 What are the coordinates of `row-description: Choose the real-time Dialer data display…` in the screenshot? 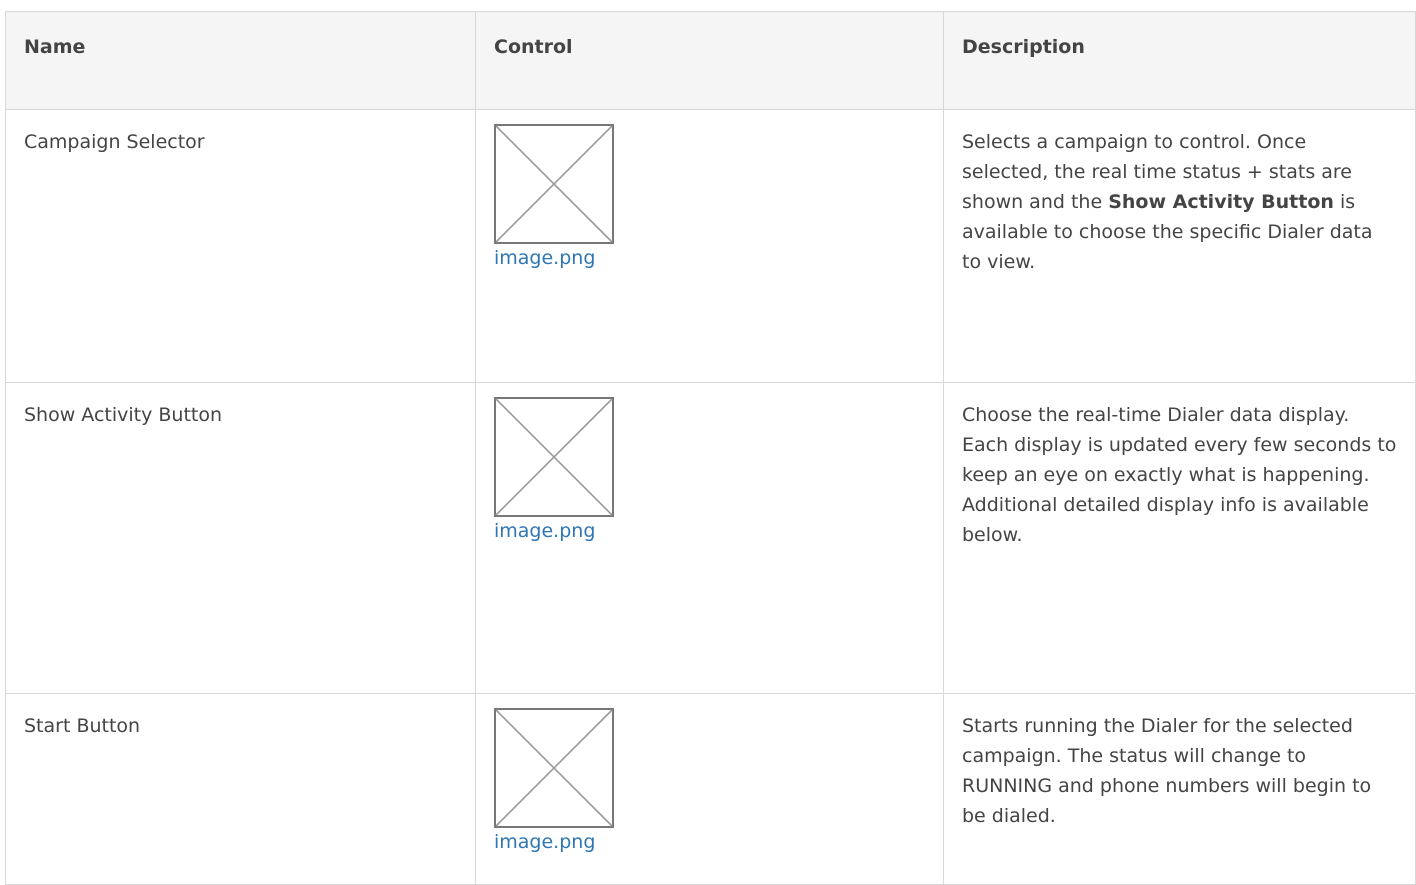 It's located at (1179, 475).